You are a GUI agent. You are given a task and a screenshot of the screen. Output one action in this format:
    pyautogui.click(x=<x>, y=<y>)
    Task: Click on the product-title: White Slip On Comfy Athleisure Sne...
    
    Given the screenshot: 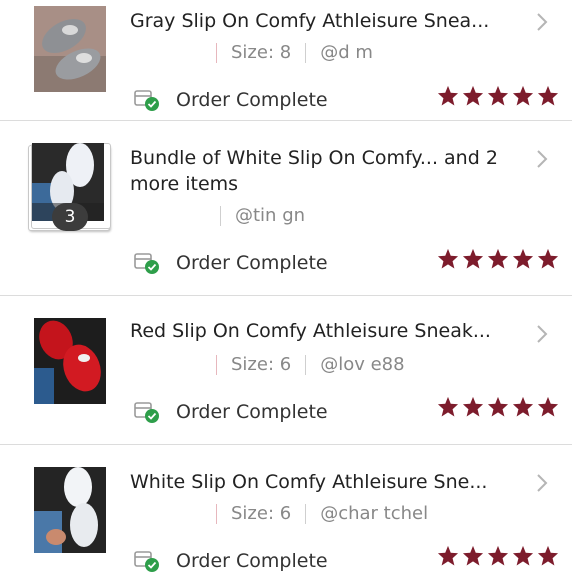 What is the action you would take?
    pyautogui.click(x=309, y=482)
    